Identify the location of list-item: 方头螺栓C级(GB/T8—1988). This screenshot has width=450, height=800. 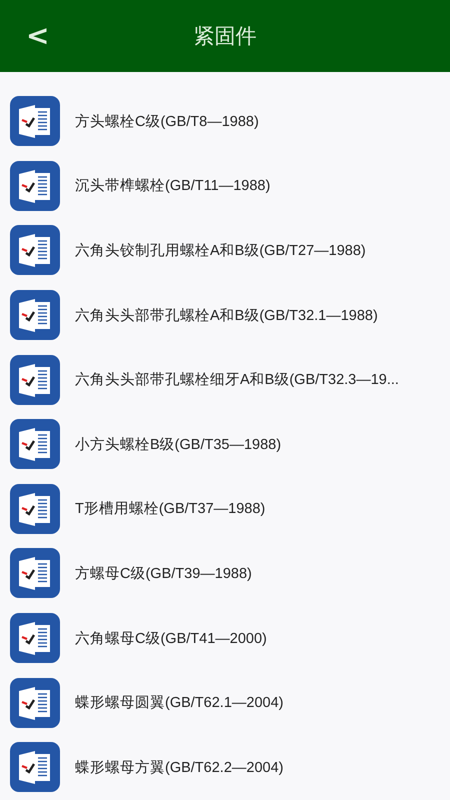
(225, 121).